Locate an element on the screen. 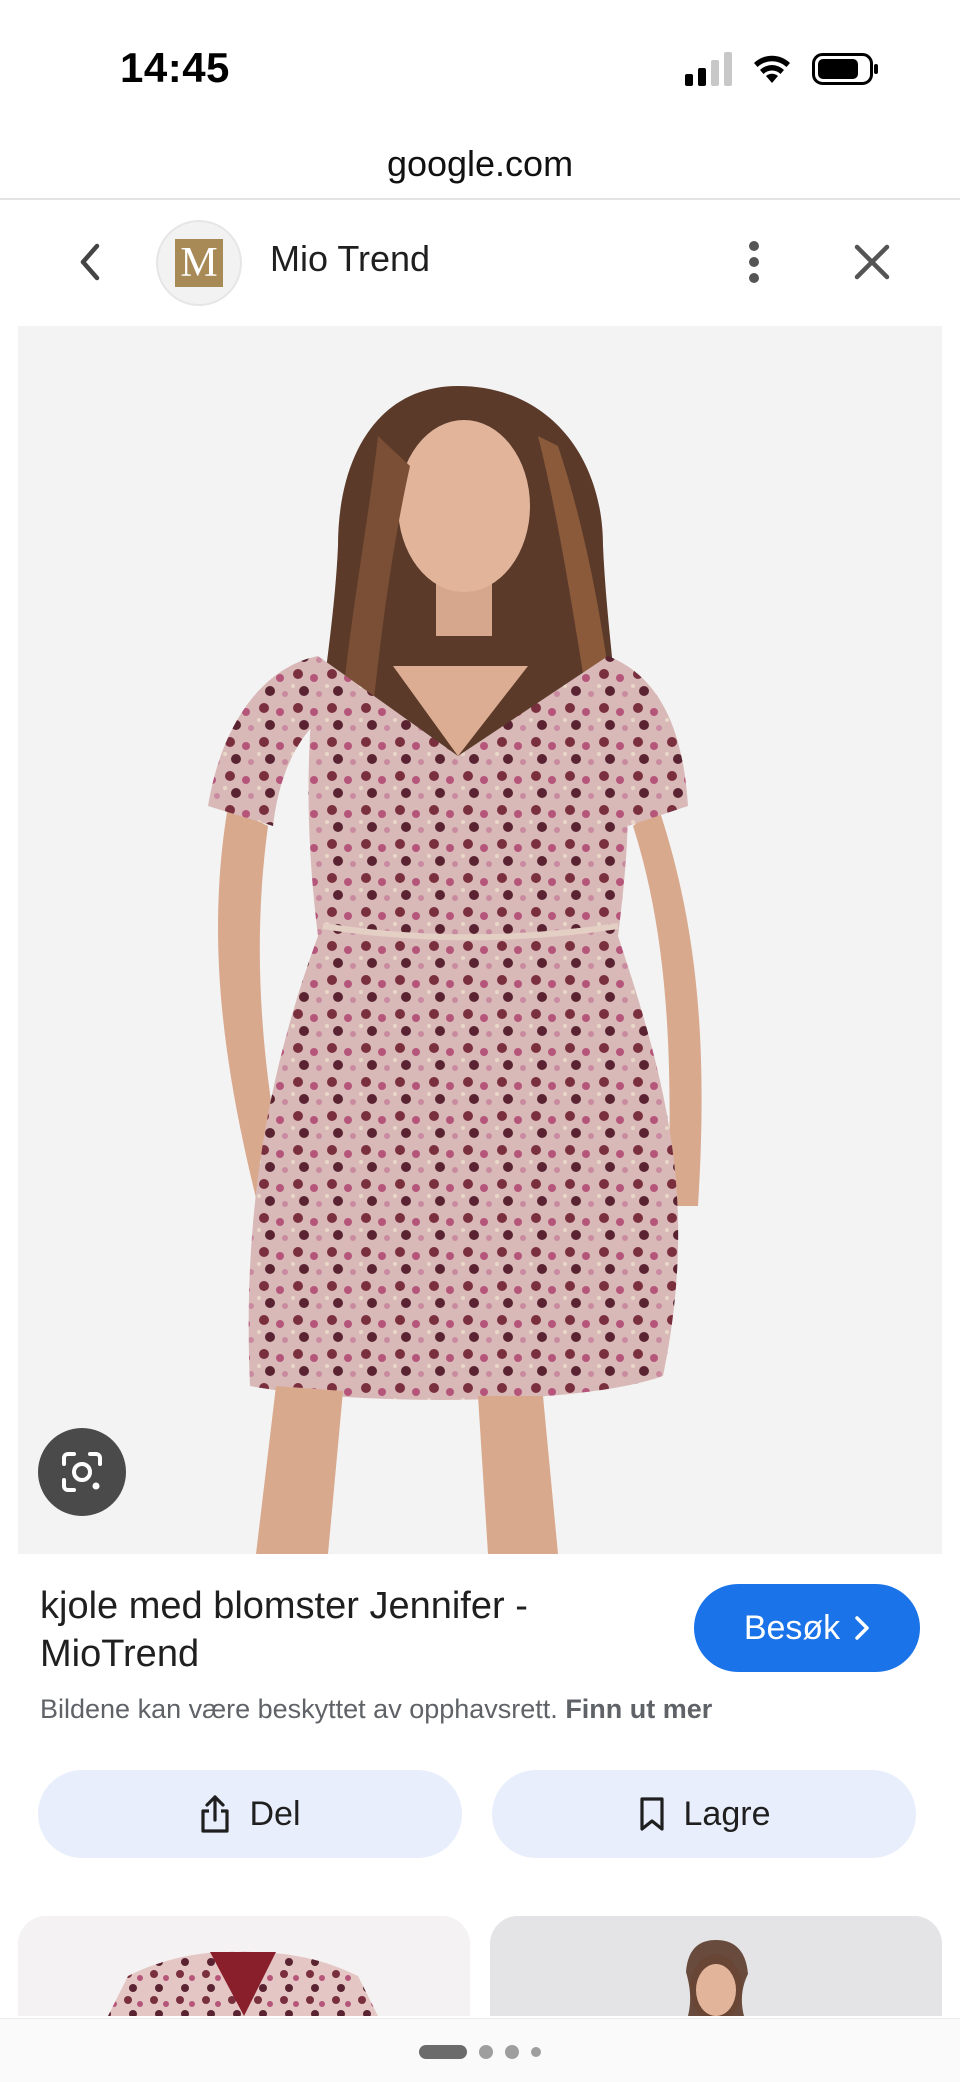 This screenshot has height=2082, width=960. visit-button: Besøk is located at coordinates (807, 1628).